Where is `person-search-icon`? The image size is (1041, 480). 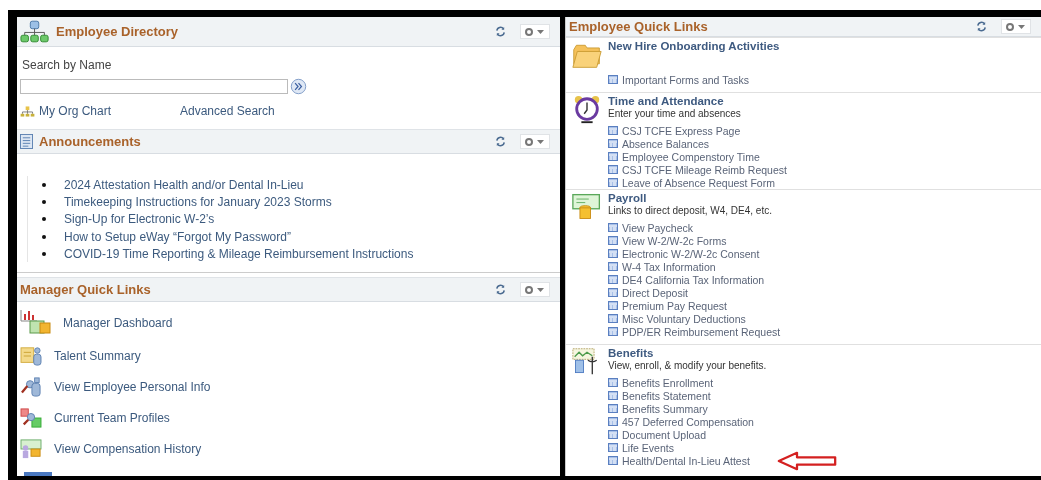
person-search-icon is located at coordinates (31, 386).